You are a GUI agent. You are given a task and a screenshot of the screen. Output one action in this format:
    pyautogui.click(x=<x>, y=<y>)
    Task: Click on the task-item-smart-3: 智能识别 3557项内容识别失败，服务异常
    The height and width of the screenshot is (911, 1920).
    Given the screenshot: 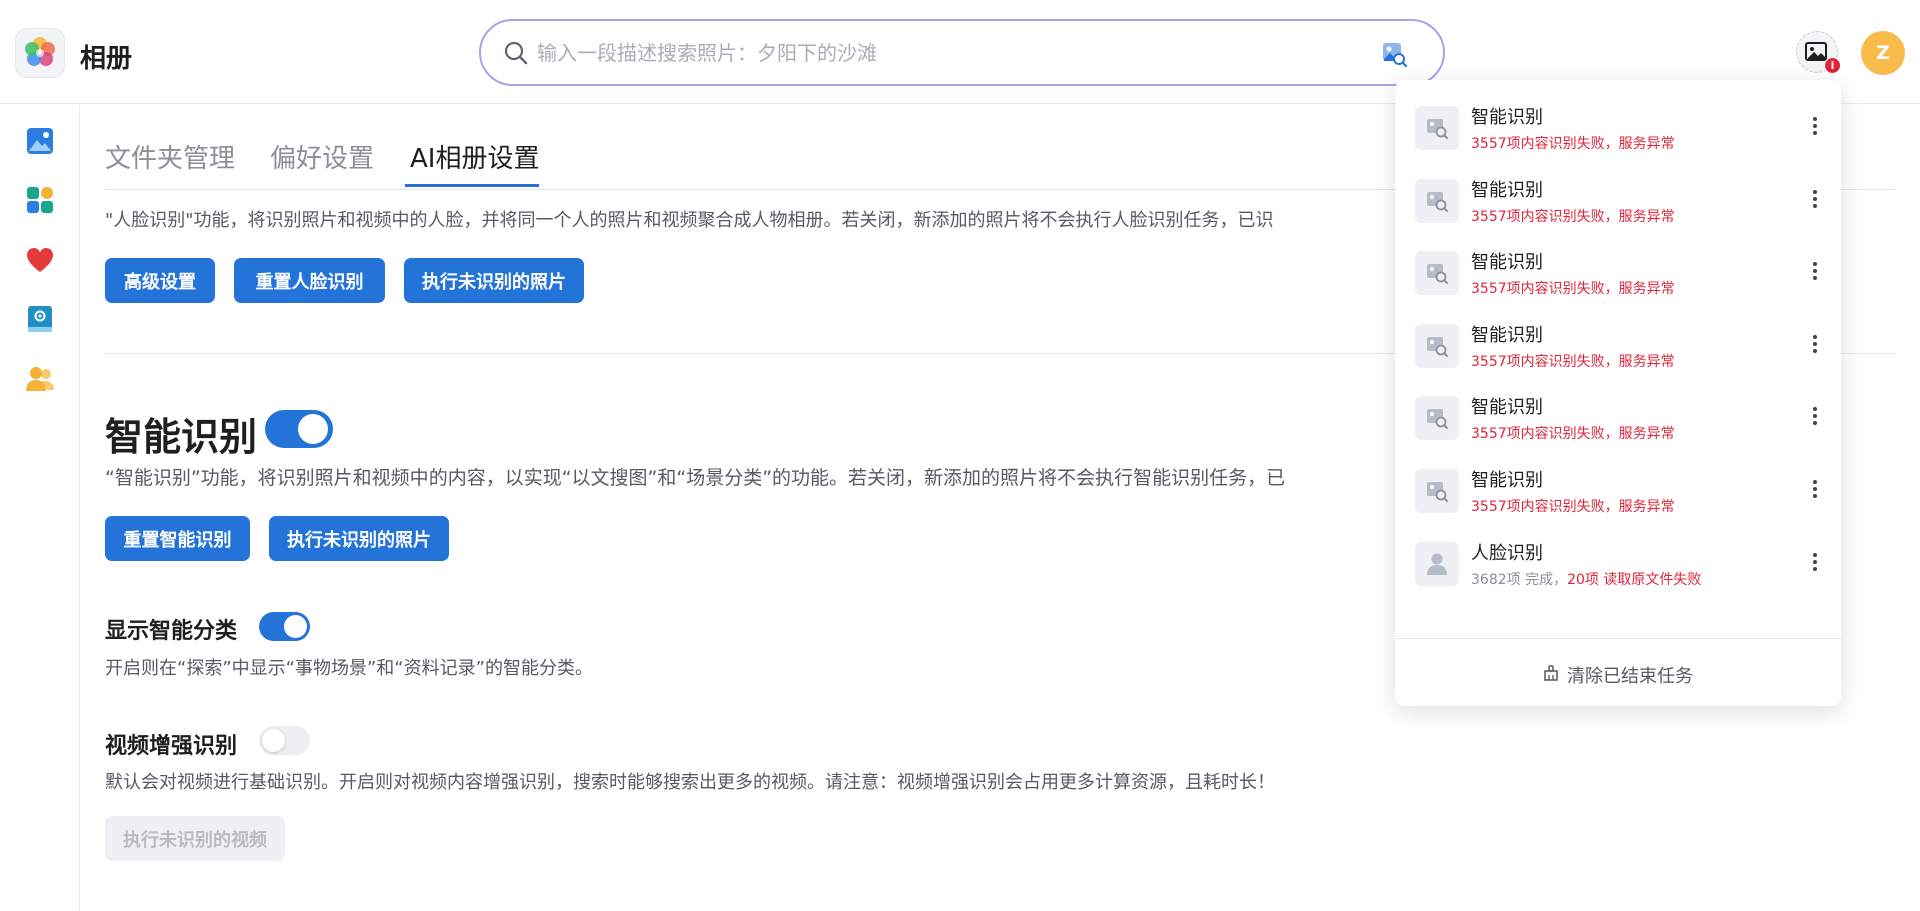 What is the action you would take?
    pyautogui.click(x=1620, y=276)
    